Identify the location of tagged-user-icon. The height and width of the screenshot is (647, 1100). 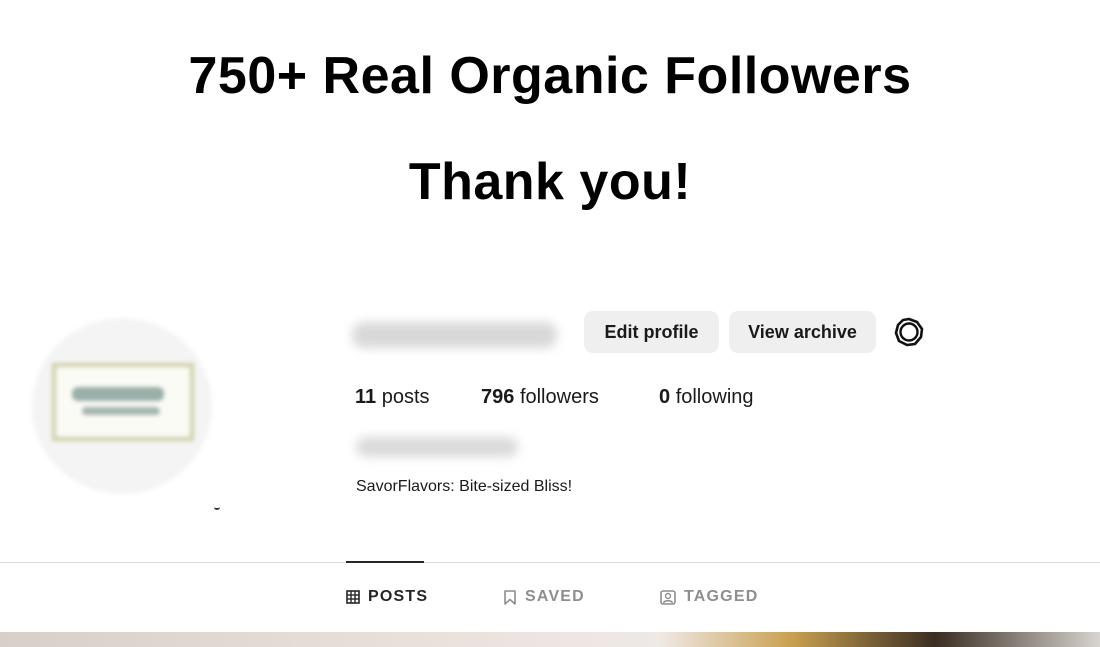
(668, 597).